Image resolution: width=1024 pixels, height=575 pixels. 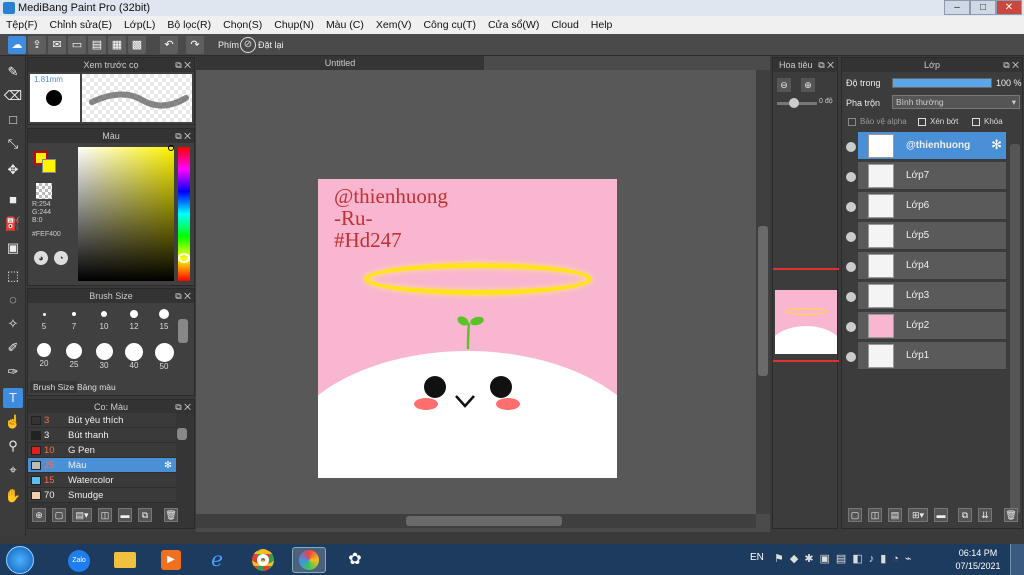 What do you see at coordinates (171, 515) in the screenshot?
I see `brush-delete-icon: 🗑` at bounding box center [171, 515].